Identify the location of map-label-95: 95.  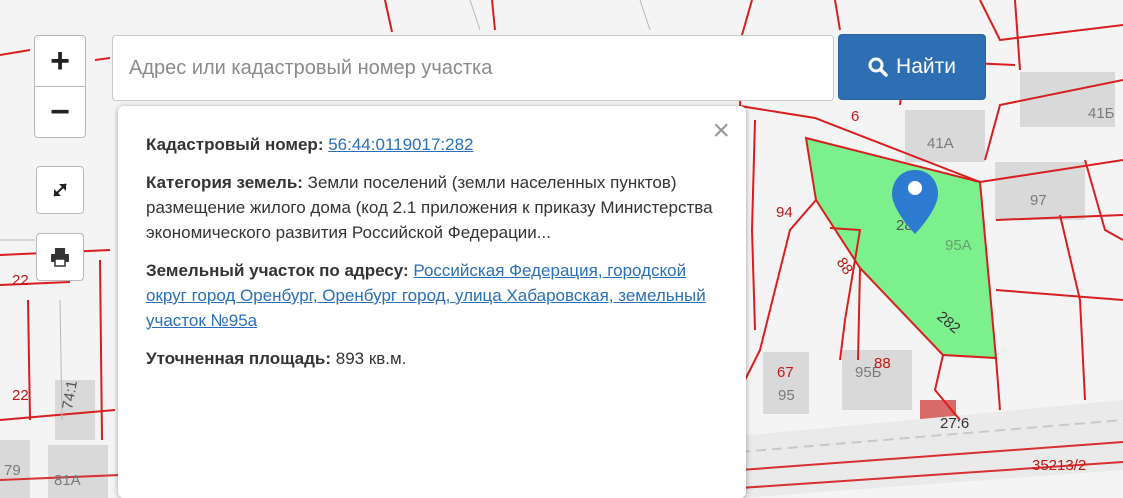
(786, 395).